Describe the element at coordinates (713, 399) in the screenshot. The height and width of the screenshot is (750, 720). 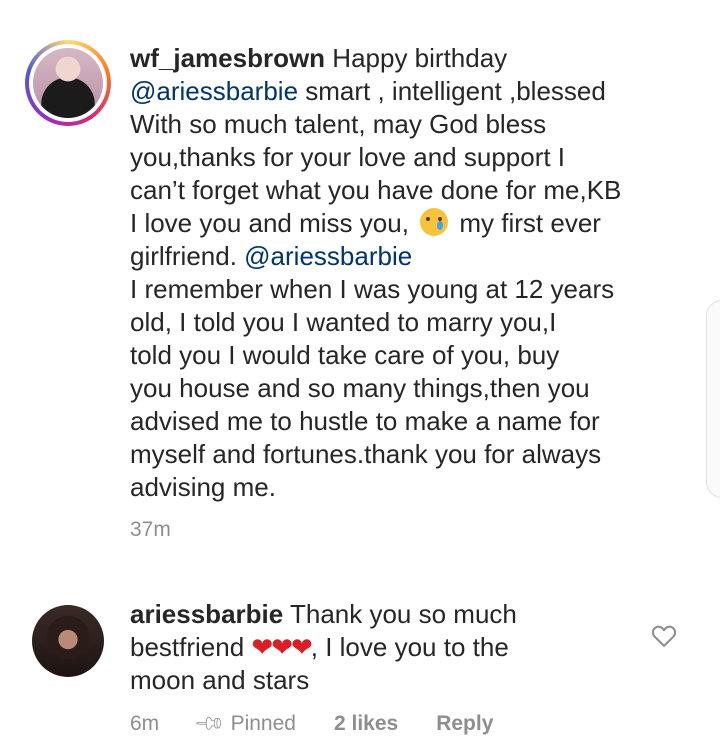
I see `scroll-handle` at that location.